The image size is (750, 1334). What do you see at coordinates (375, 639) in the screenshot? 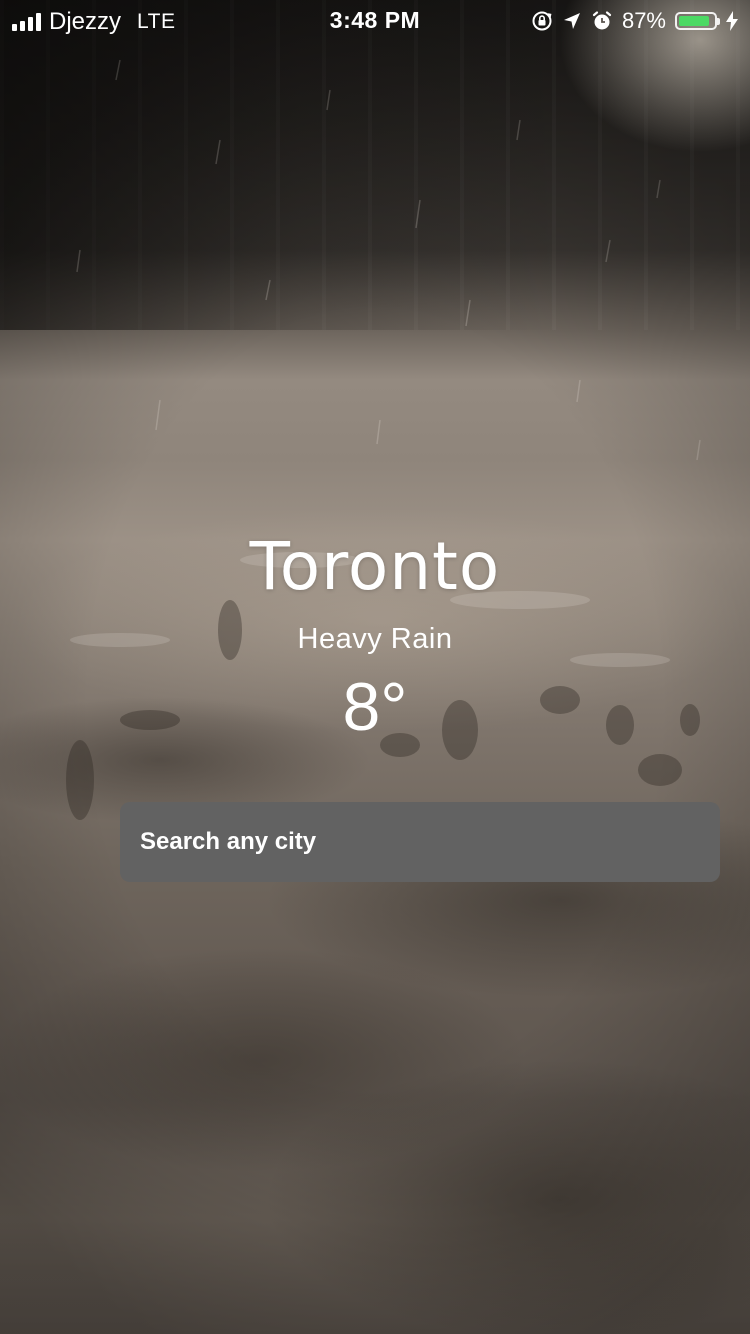
I see `weather-condition: Heavy Rain` at bounding box center [375, 639].